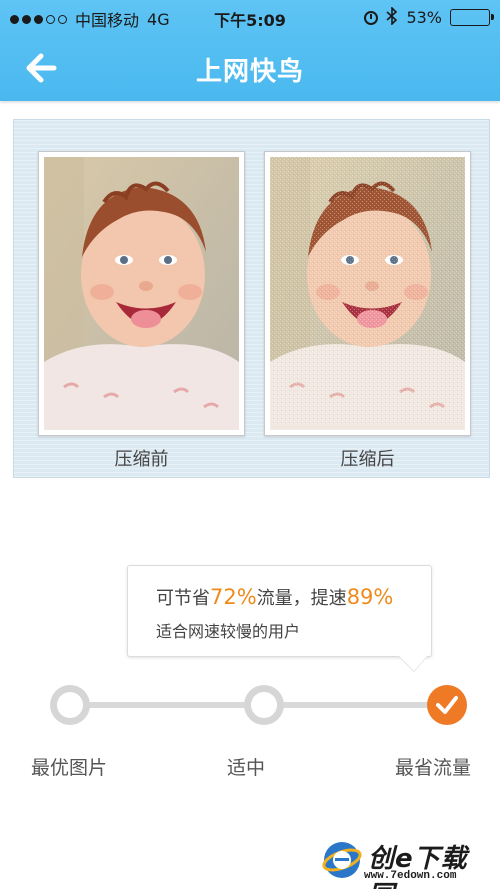  Describe the element at coordinates (250, 17) in the screenshot. I see `status-bar: 中国移动 4G 下午5:09 53%` at that location.